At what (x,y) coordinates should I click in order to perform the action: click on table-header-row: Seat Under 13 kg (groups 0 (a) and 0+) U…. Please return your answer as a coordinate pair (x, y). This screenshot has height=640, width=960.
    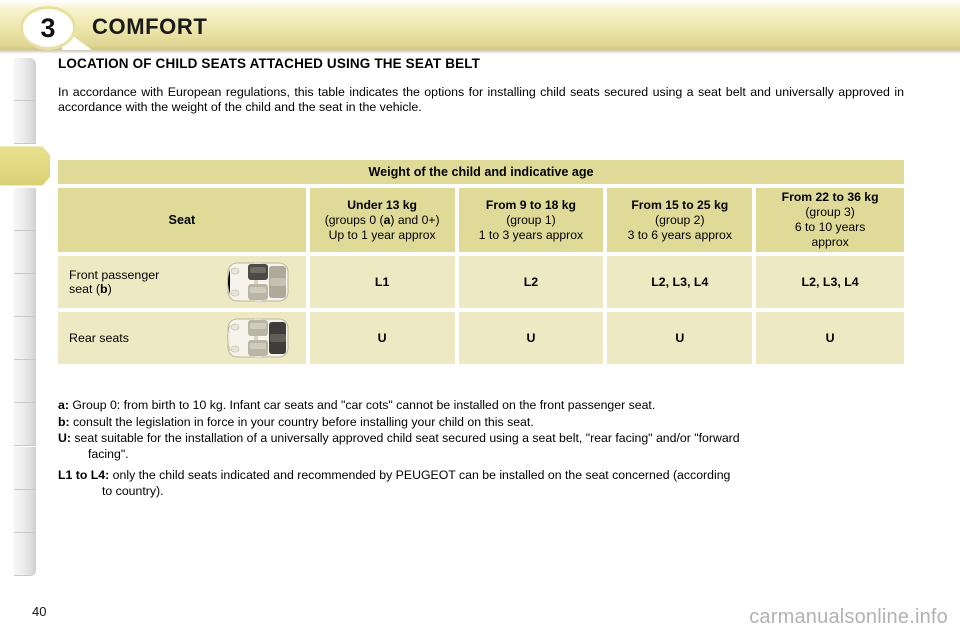
    Looking at the image, I should click on (481, 220).